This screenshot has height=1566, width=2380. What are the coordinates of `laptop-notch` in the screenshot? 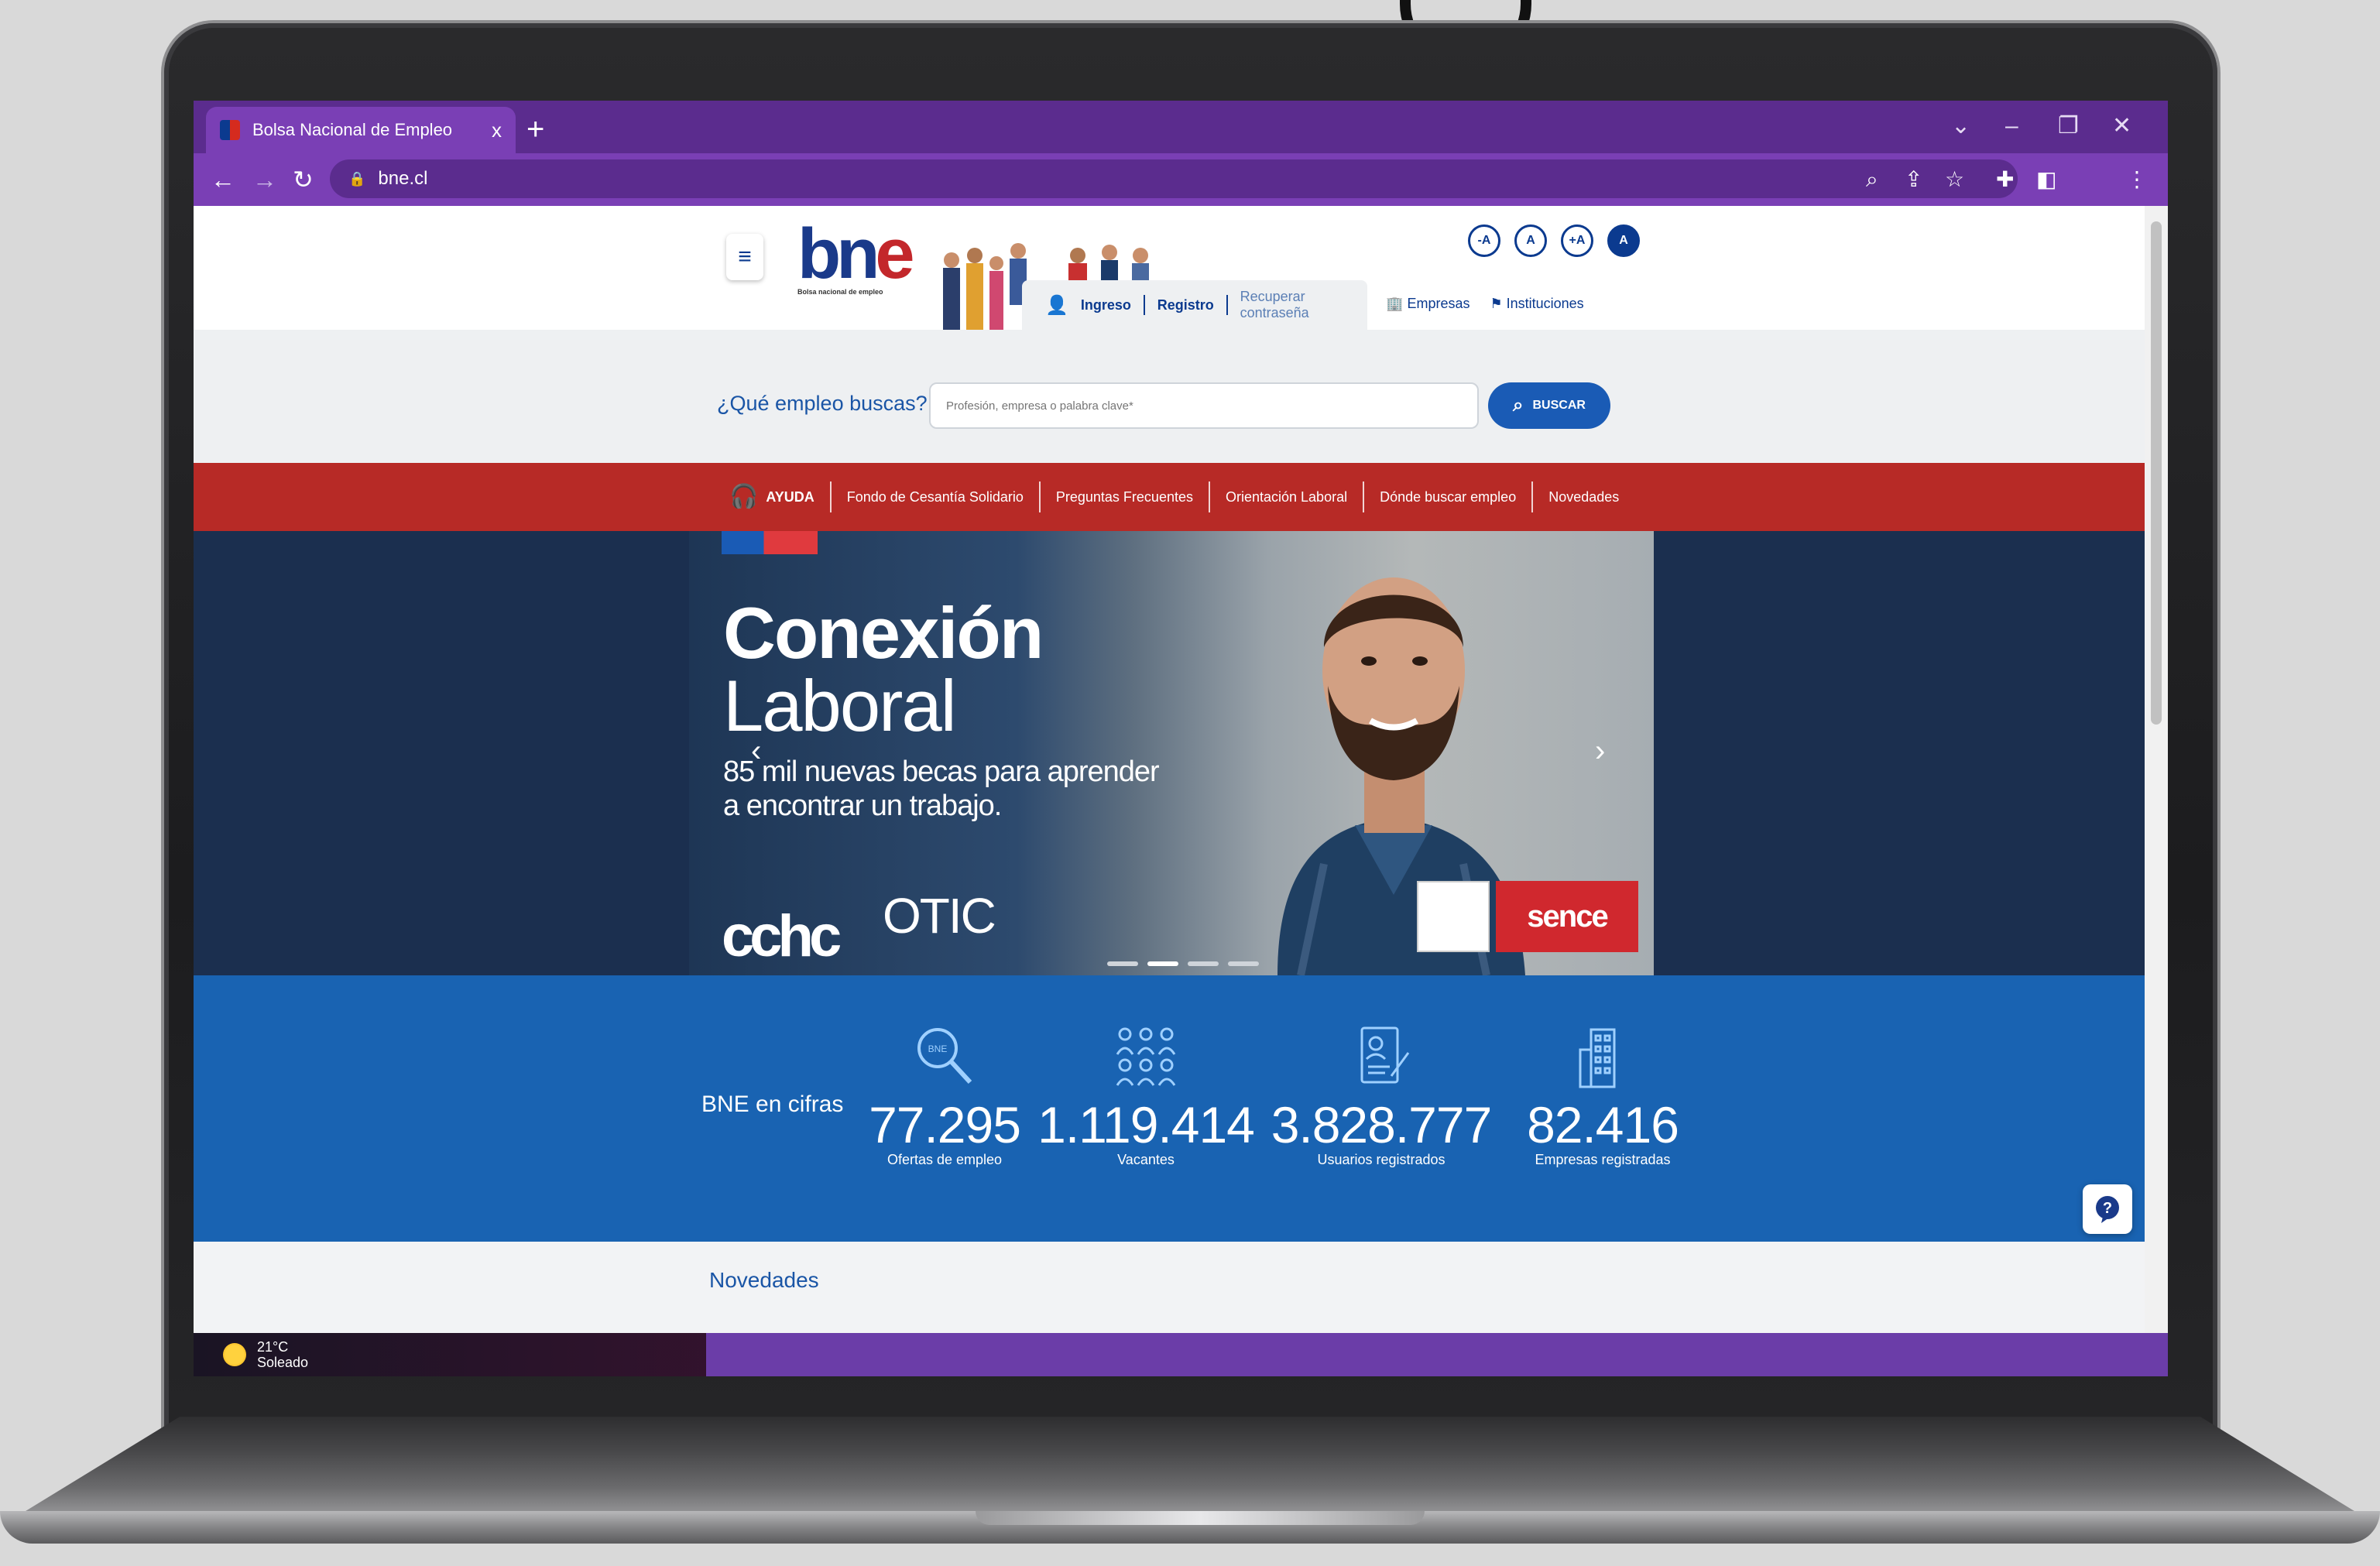 It's located at (1201, 1518).